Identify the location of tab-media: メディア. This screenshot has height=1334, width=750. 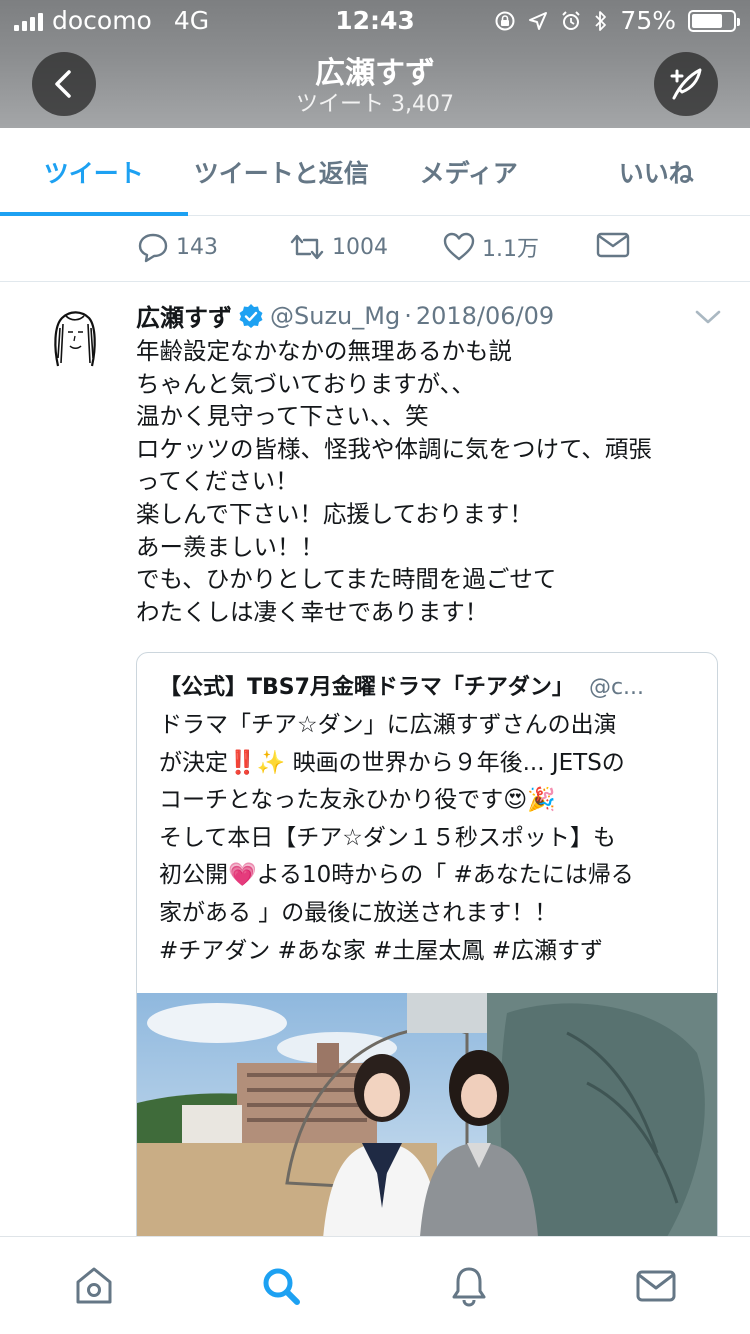
(469, 171).